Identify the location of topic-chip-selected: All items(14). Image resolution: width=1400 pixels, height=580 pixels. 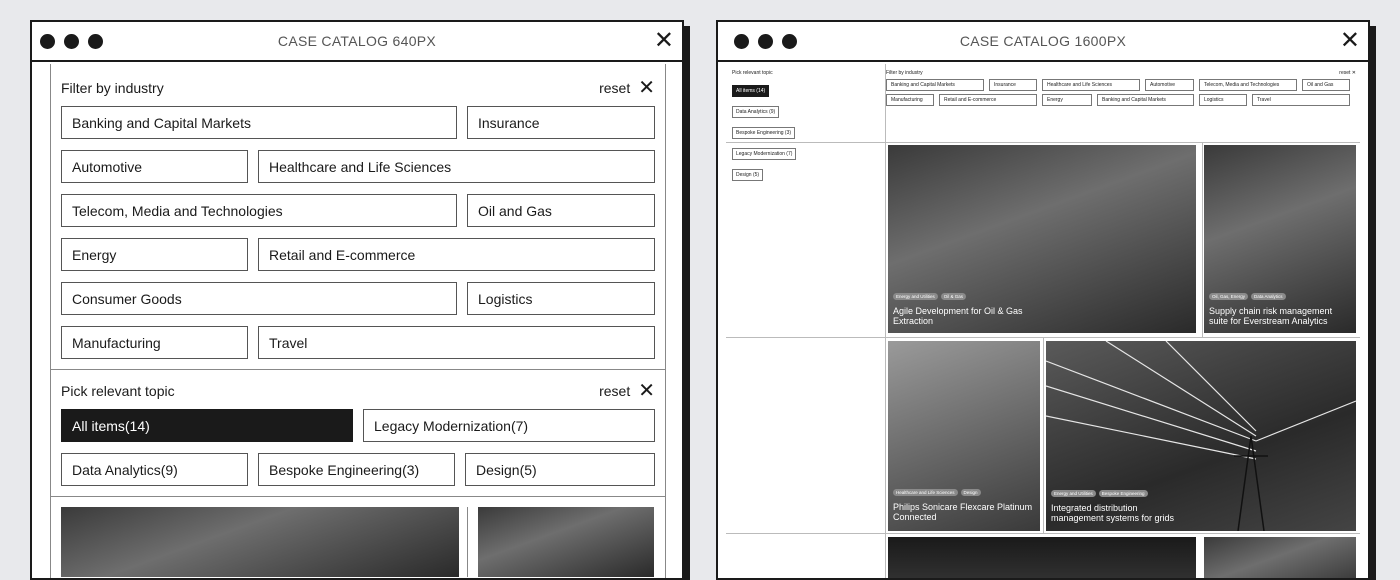
(207, 425).